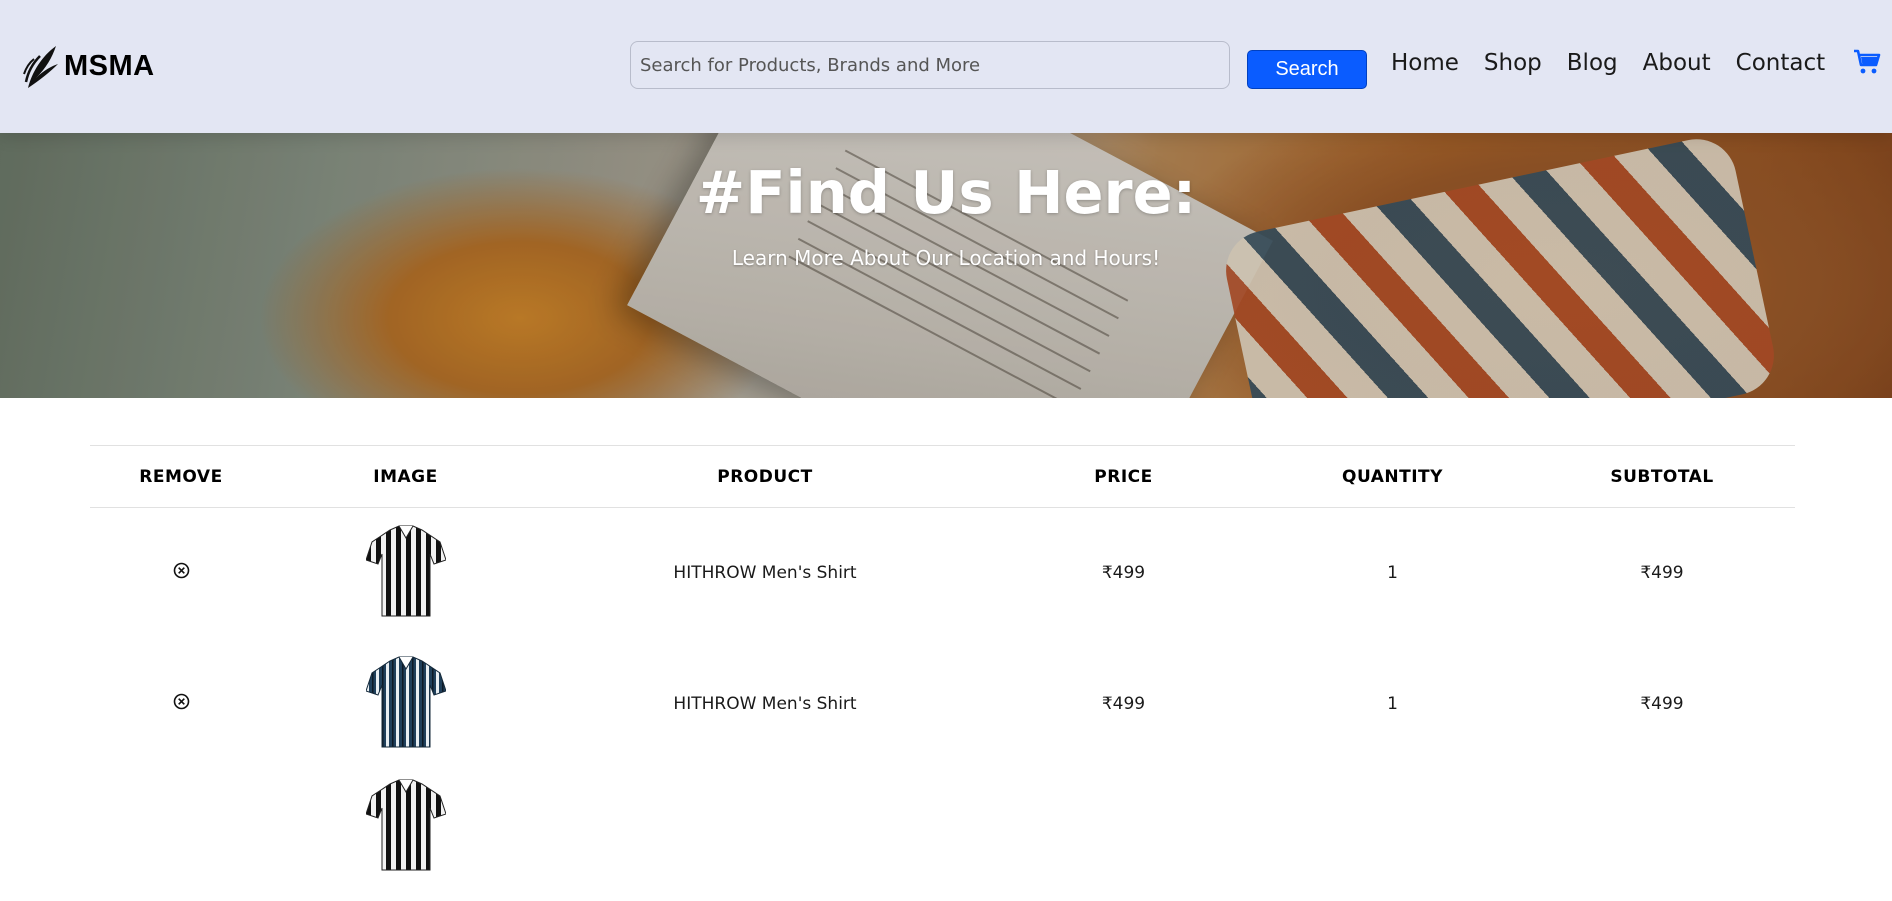 Image resolution: width=1892 pixels, height=901 pixels. Describe the element at coordinates (930, 65) in the screenshot. I see `search-input` at that location.